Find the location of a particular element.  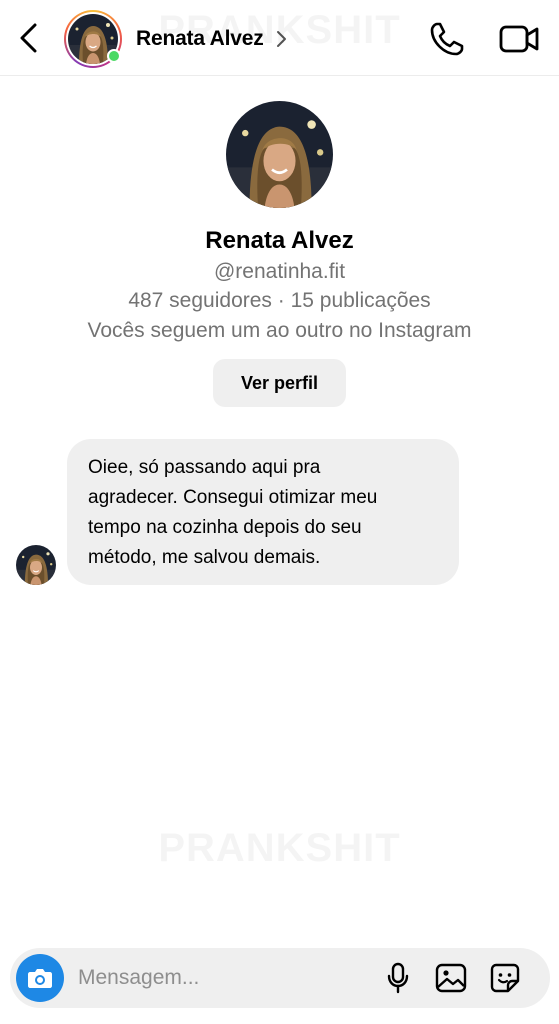

gallery-button is located at coordinates (451, 978).